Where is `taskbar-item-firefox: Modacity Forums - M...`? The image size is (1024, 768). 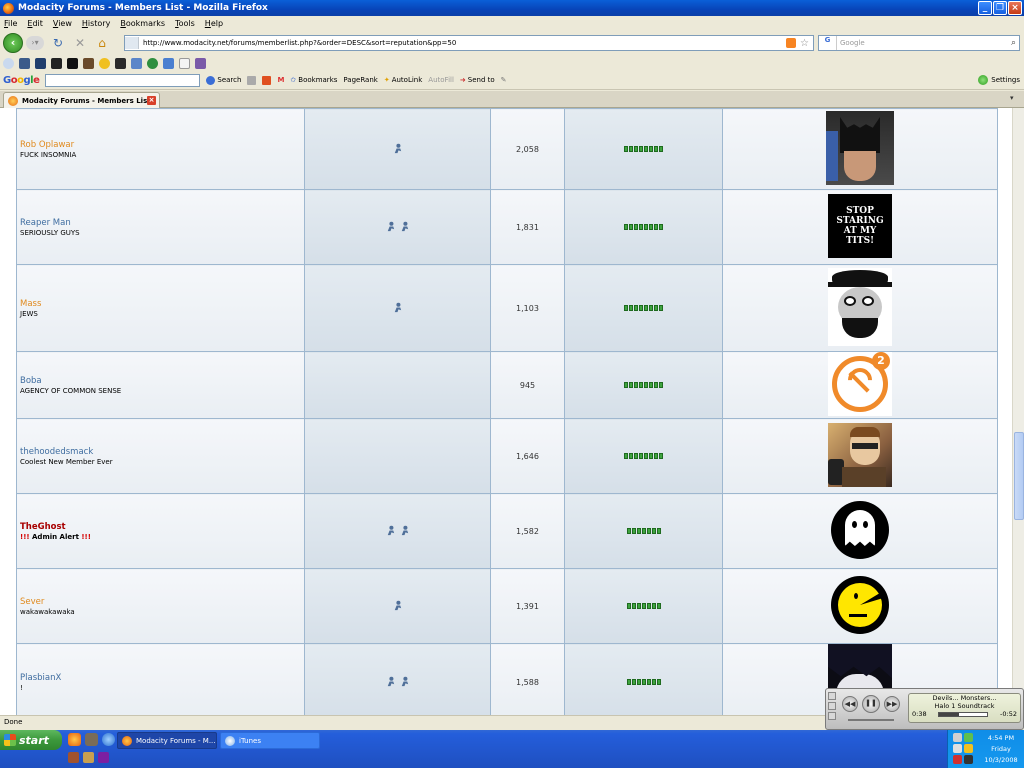 taskbar-item-firefox: Modacity Forums - M... is located at coordinates (167, 740).